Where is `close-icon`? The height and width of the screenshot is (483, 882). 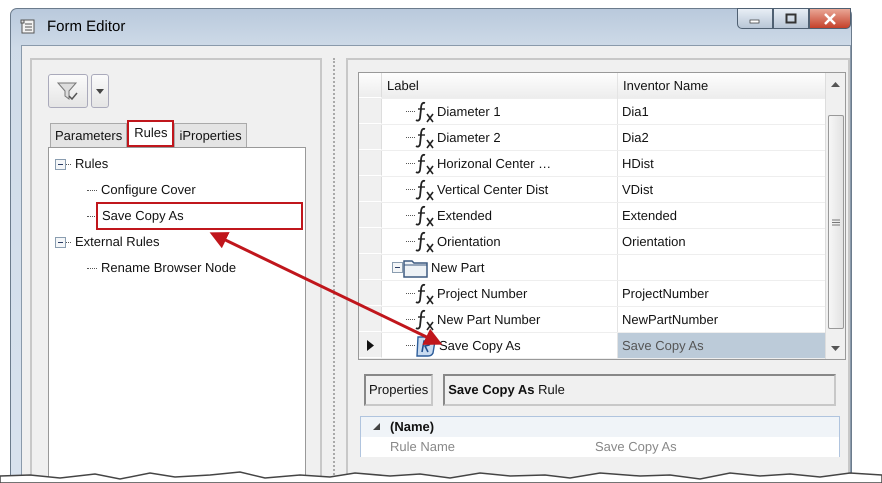 close-icon is located at coordinates (830, 18).